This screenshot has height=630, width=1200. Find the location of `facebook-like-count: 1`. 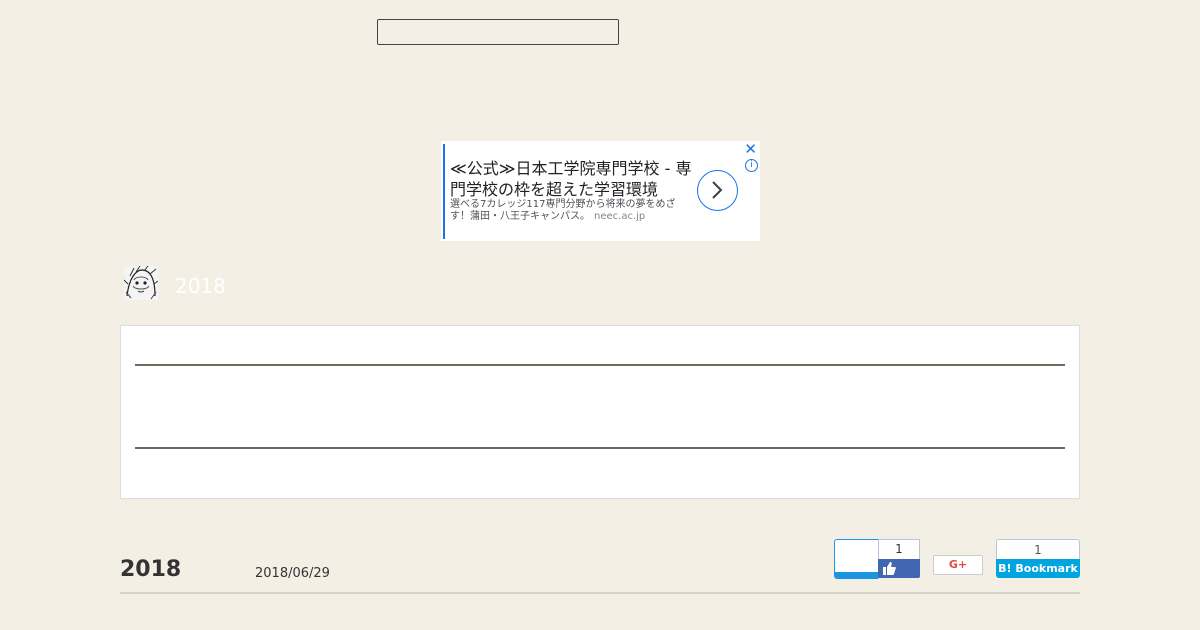

facebook-like-count: 1 is located at coordinates (899, 549).